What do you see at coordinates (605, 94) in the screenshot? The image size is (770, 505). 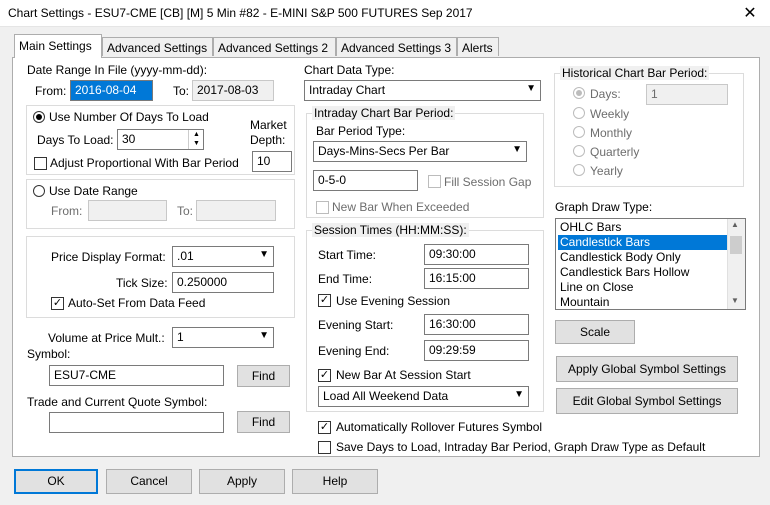 I see `historical-days-label: Days:` at bounding box center [605, 94].